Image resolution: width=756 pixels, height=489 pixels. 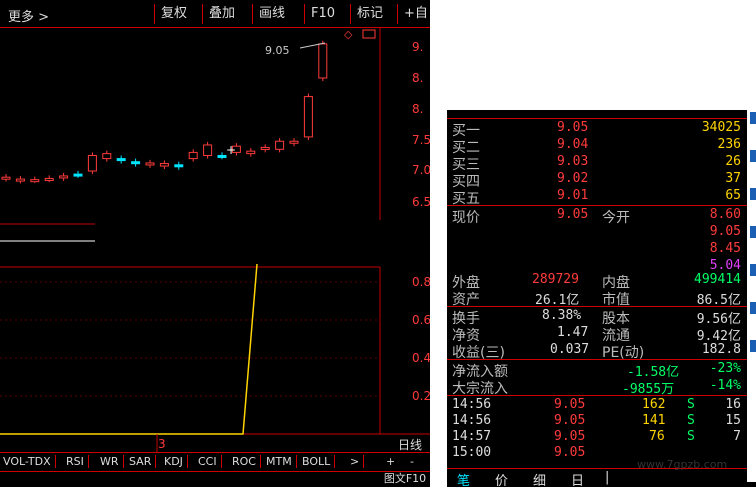 What do you see at coordinates (417, 47) in the screenshot?
I see `price-tick: 9.` at bounding box center [417, 47].